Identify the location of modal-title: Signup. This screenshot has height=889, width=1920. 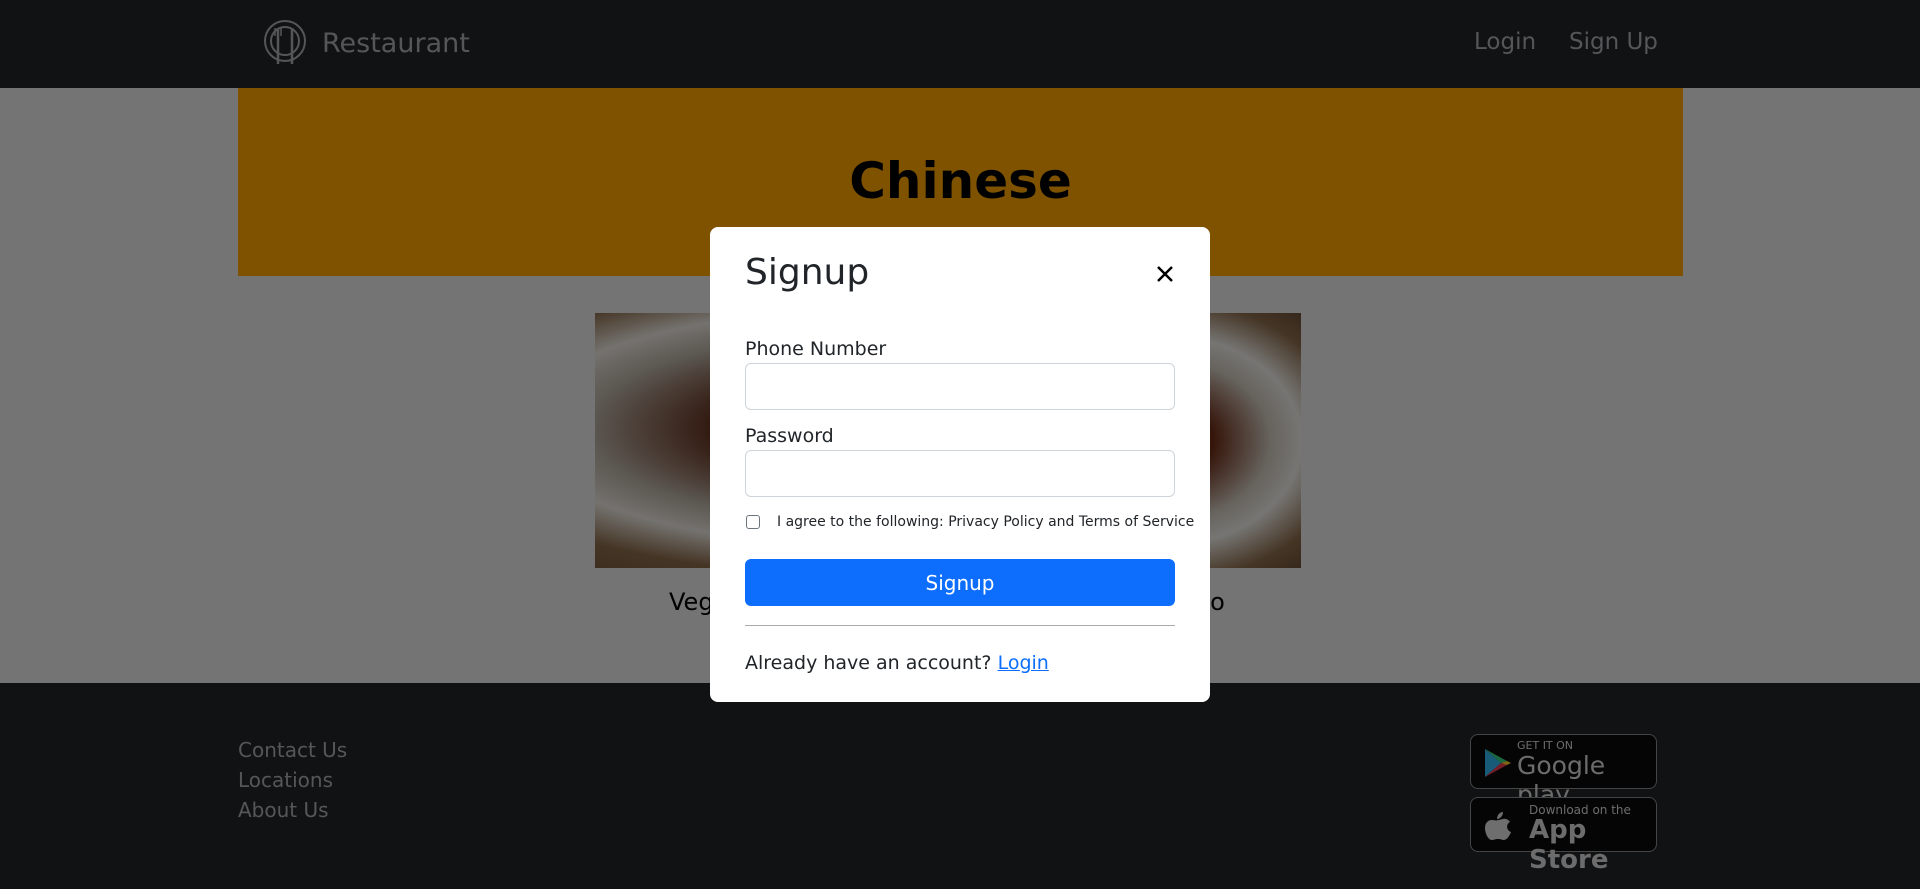
(807, 272).